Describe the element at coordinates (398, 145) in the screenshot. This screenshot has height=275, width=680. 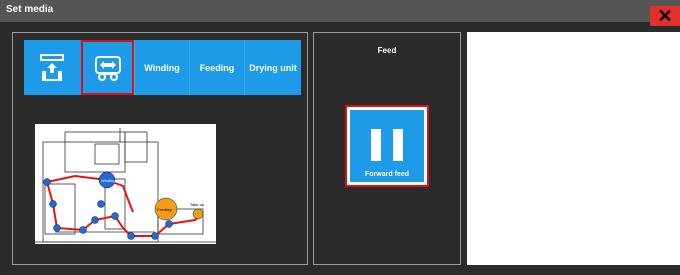
I see `pause-icon-bar` at that location.